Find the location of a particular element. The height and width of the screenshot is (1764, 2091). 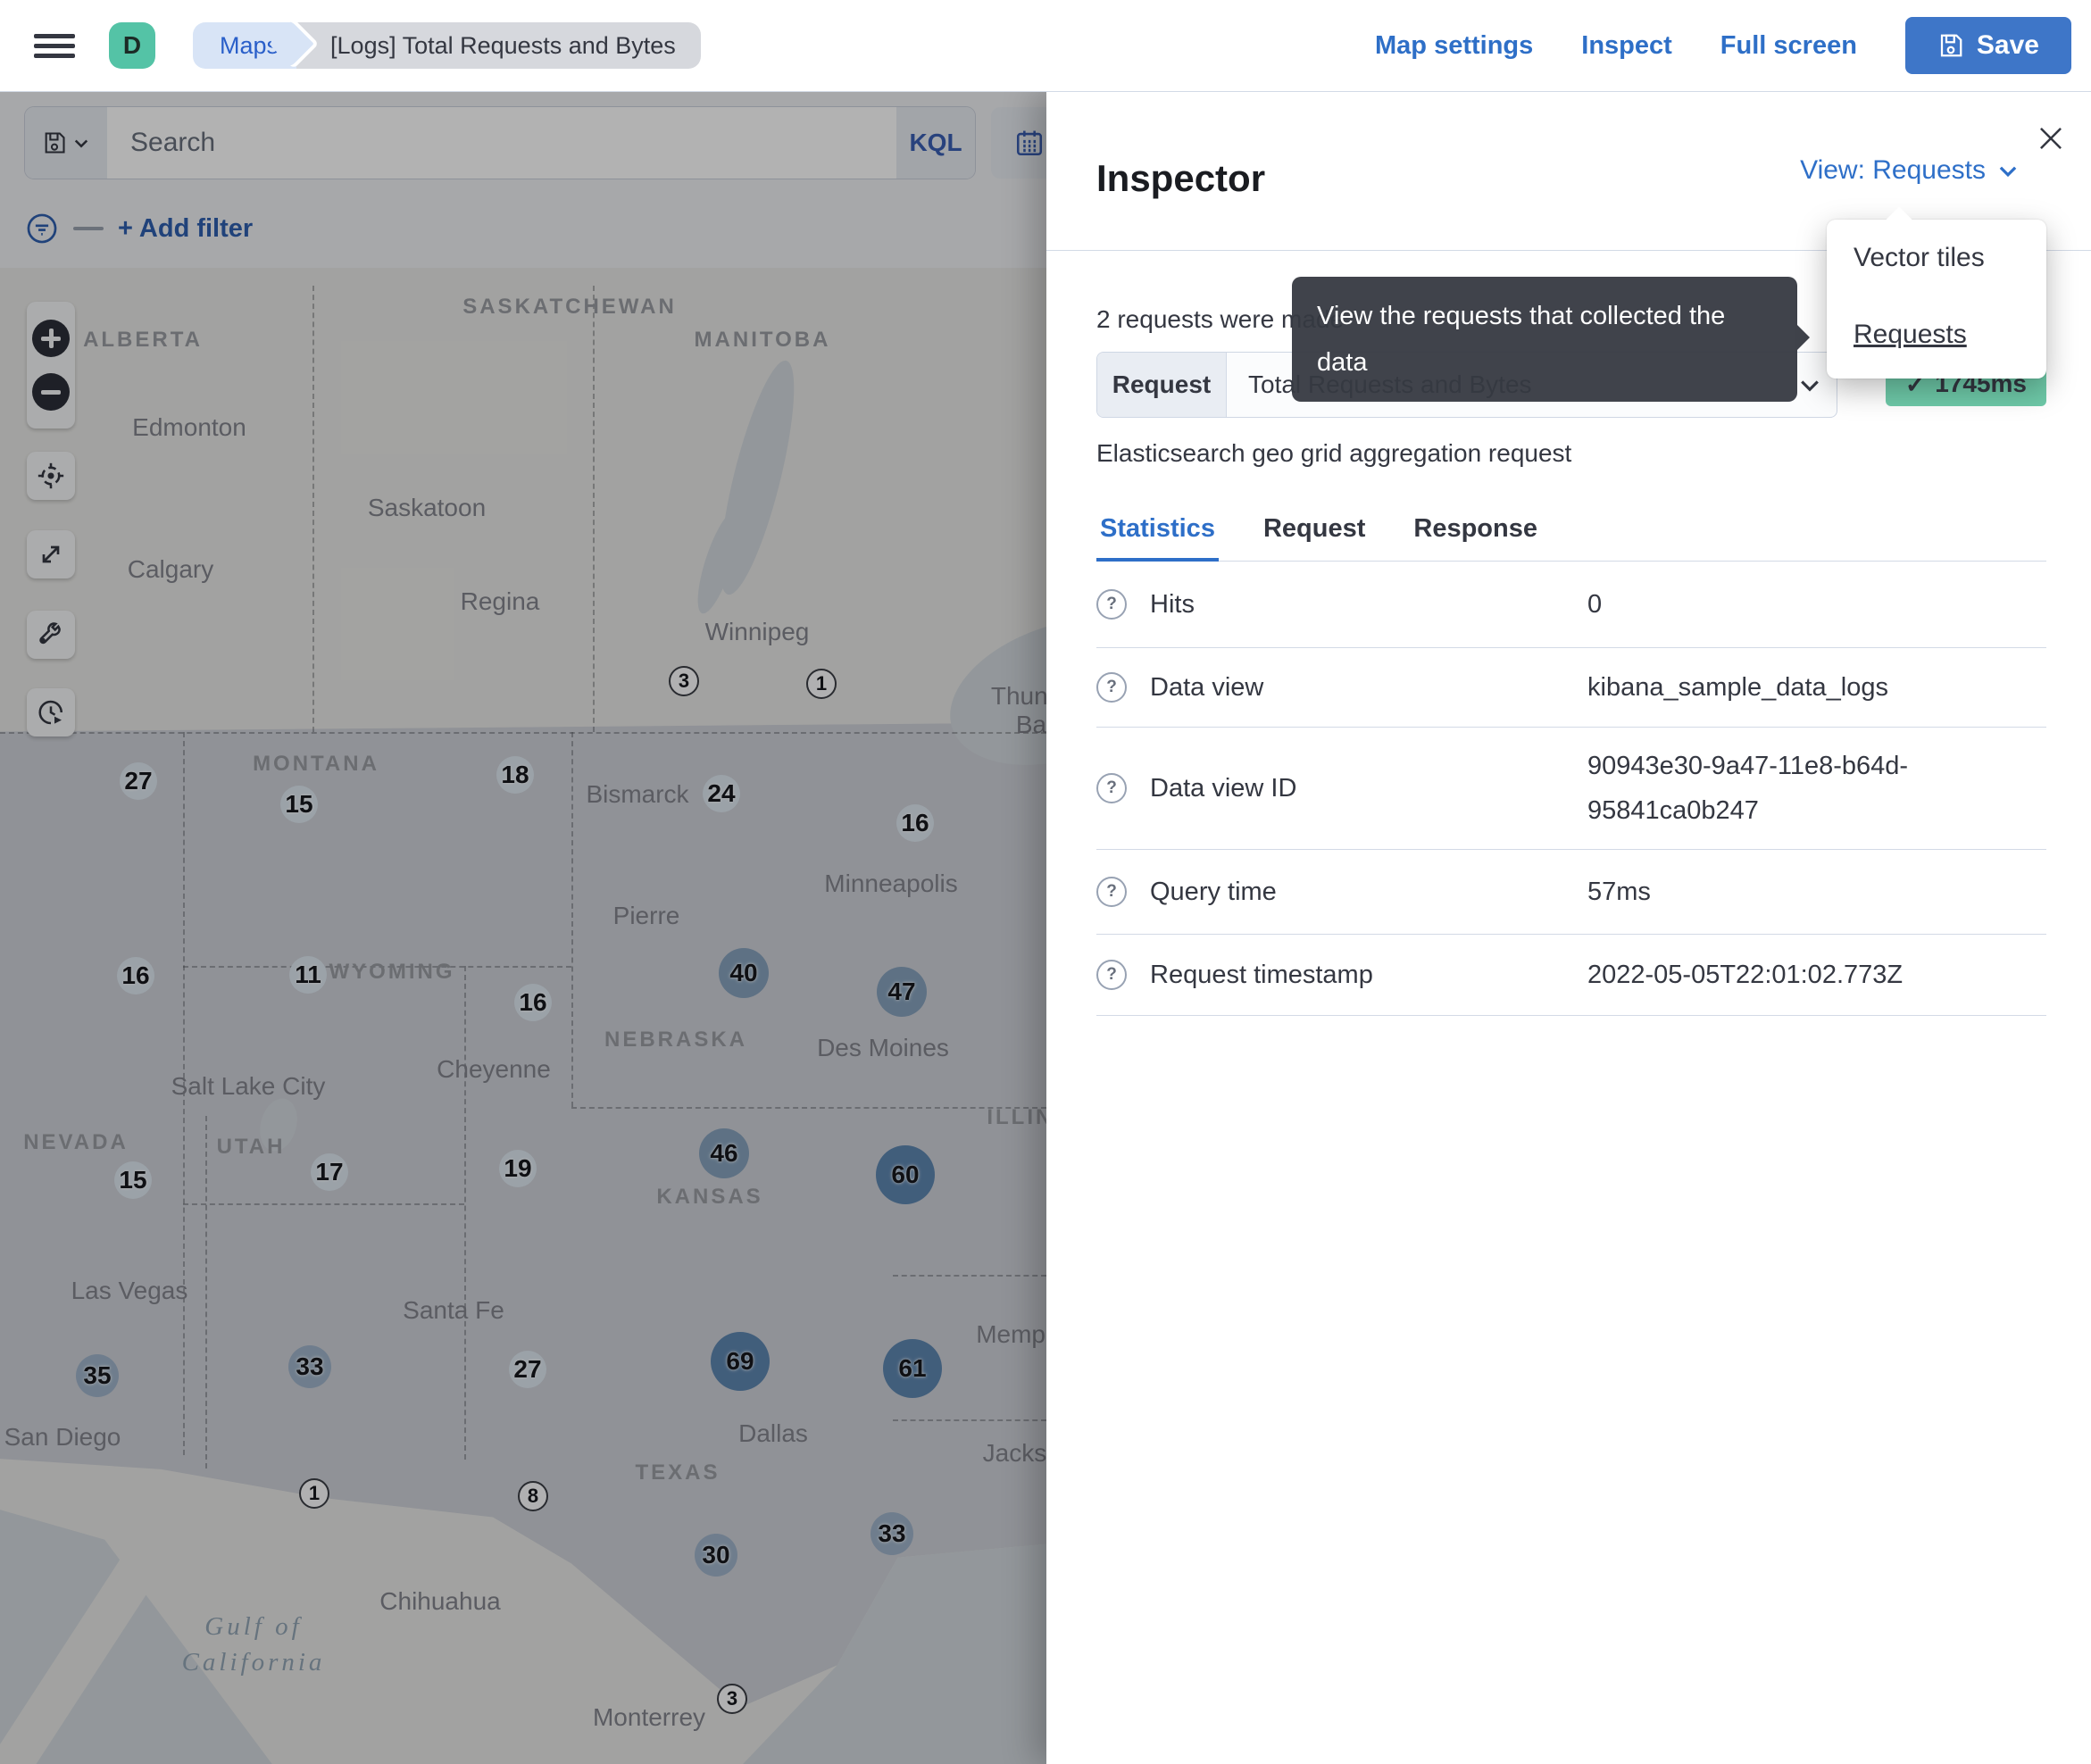

locate-button is located at coordinates (51, 476).